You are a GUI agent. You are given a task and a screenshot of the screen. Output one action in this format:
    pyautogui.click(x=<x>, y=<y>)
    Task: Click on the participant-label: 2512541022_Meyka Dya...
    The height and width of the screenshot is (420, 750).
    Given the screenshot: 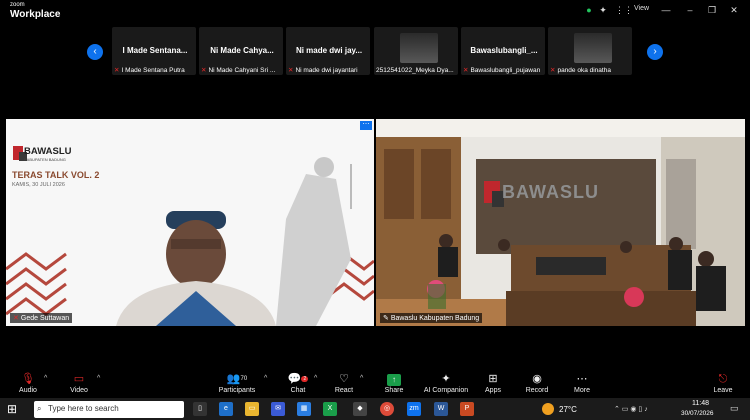 What is the action you would take?
    pyautogui.click(x=415, y=70)
    